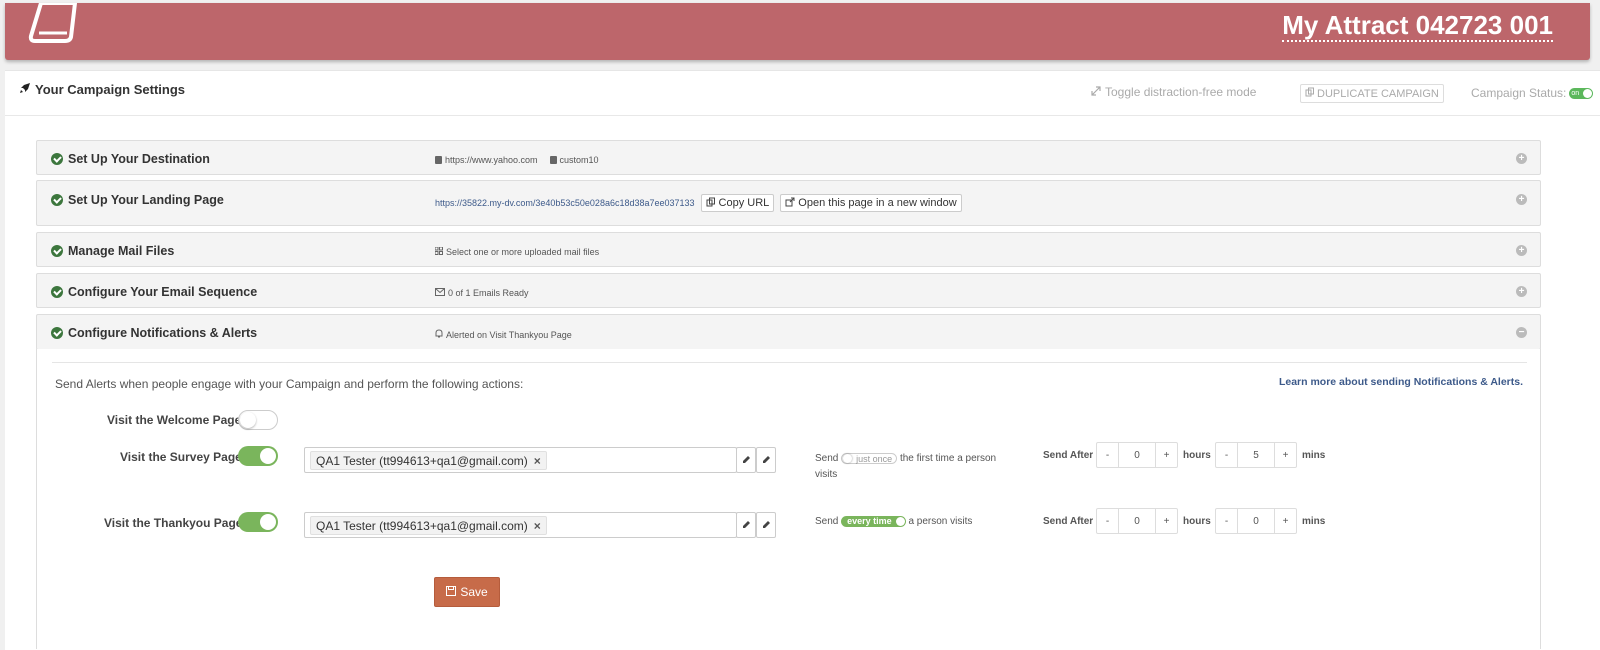  Describe the element at coordinates (130, 159) in the screenshot. I see `section-destination-title: Set Up Your Destination` at that location.